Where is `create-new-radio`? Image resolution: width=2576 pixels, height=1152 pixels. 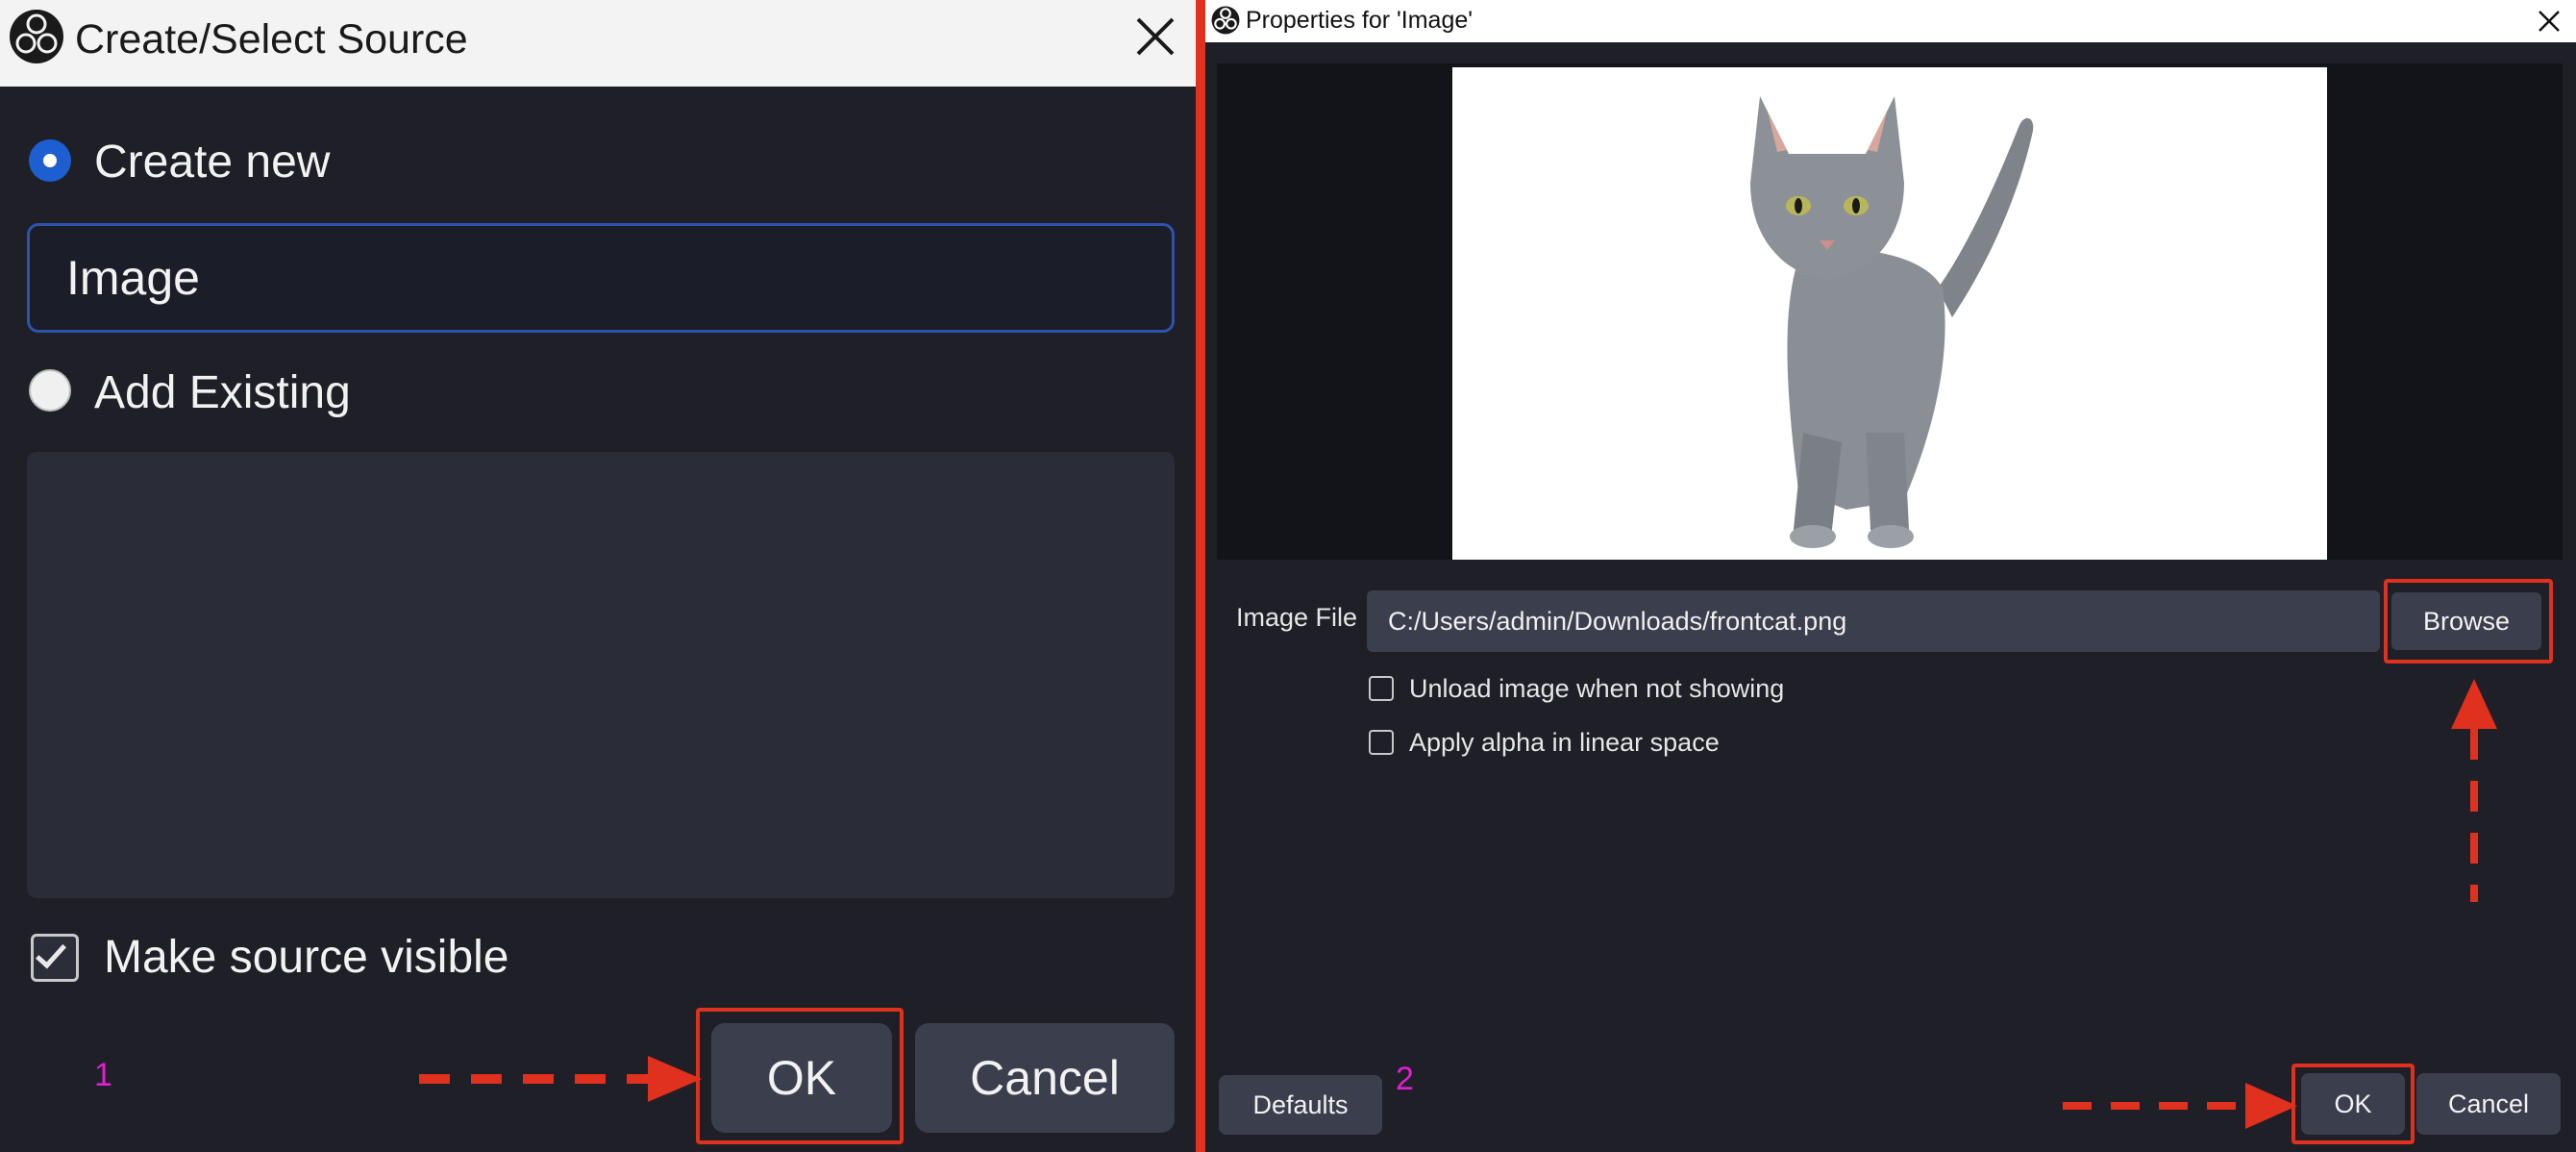
create-new-radio is located at coordinates (50, 160).